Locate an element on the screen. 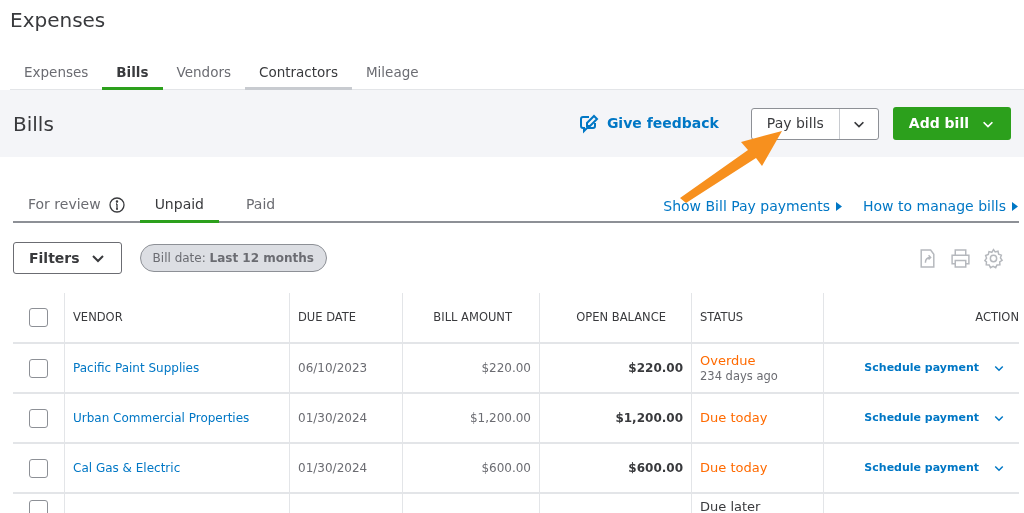 This screenshot has height=513, width=1024. filter-tab: Unpaid is located at coordinates (179, 206).